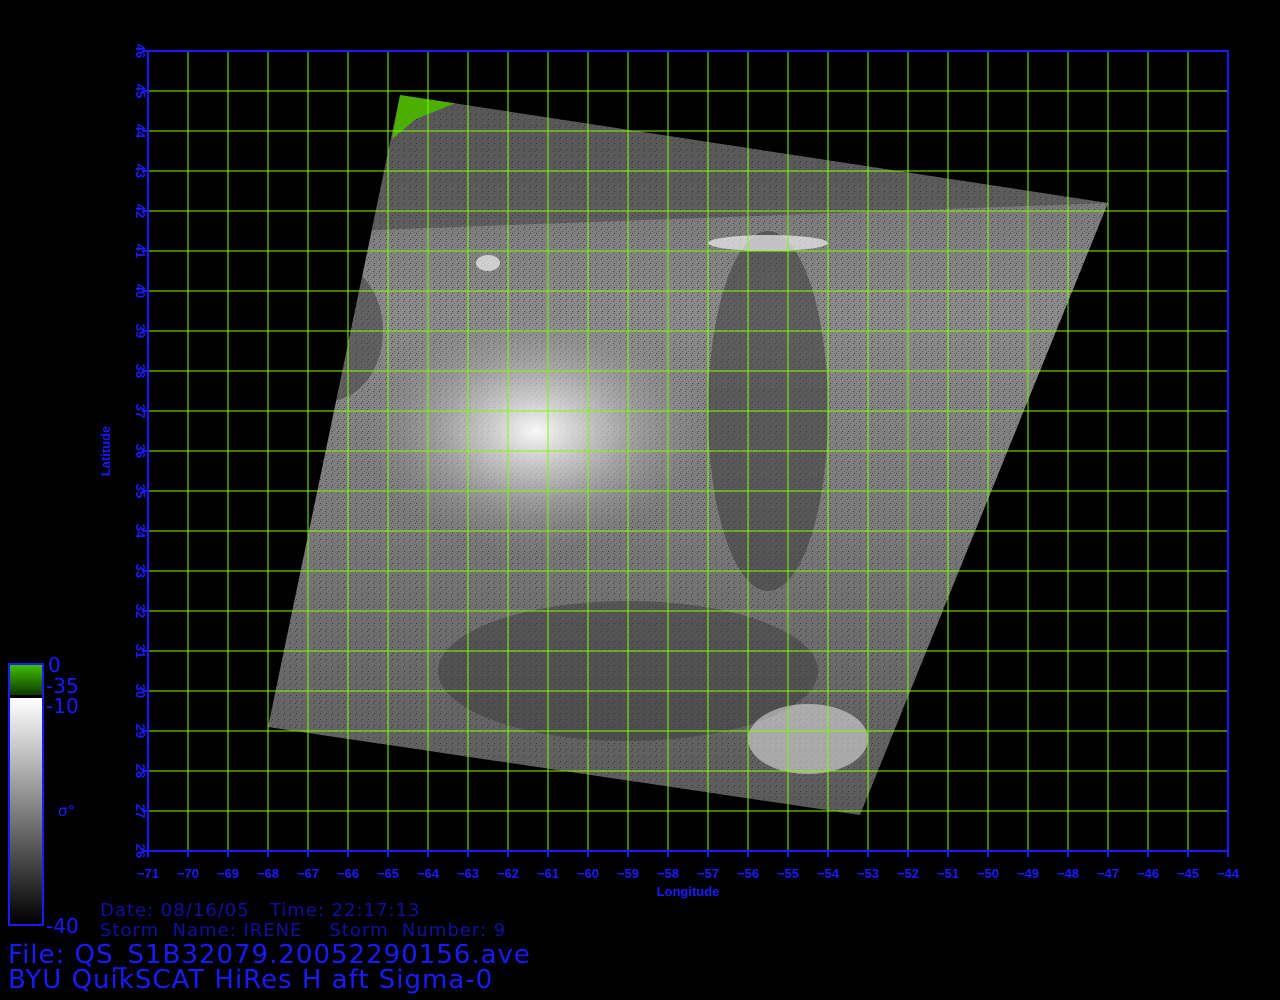 This screenshot has height=1000, width=1280. What do you see at coordinates (548, 873) in the screenshot?
I see `x-tick-label: −61` at bounding box center [548, 873].